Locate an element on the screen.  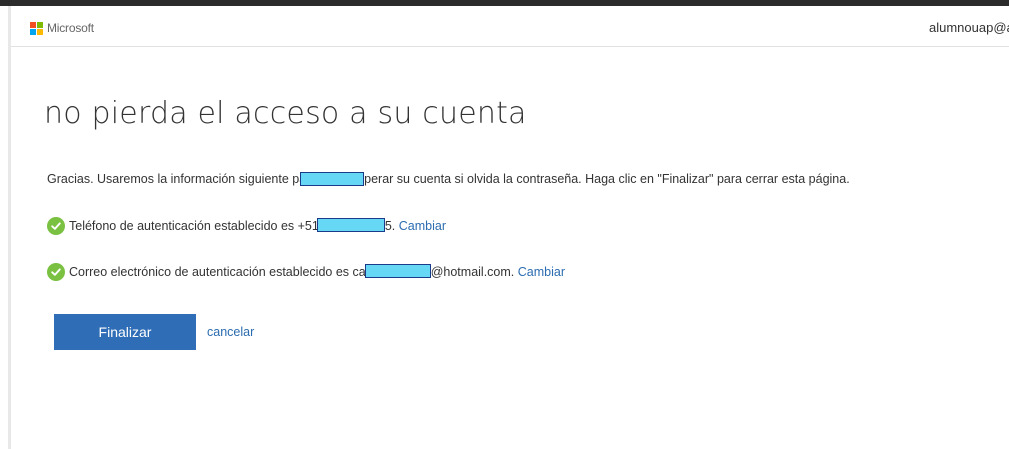
user-account: alumnouap@a is located at coordinates (969, 27).